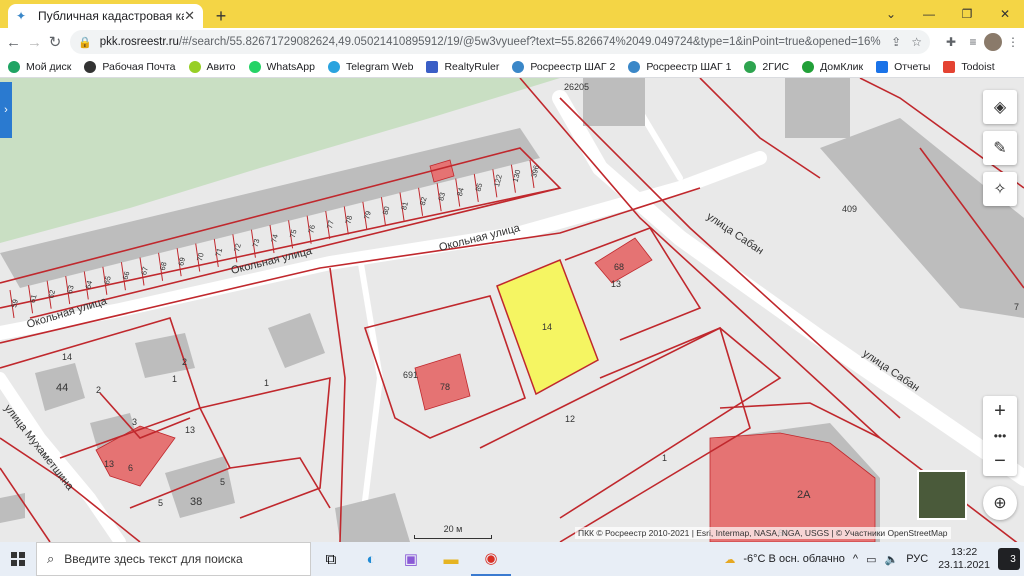  What do you see at coordinates (189, 16) in the screenshot?
I see `tab-close-icon: ✕` at bounding box center [189, 16].